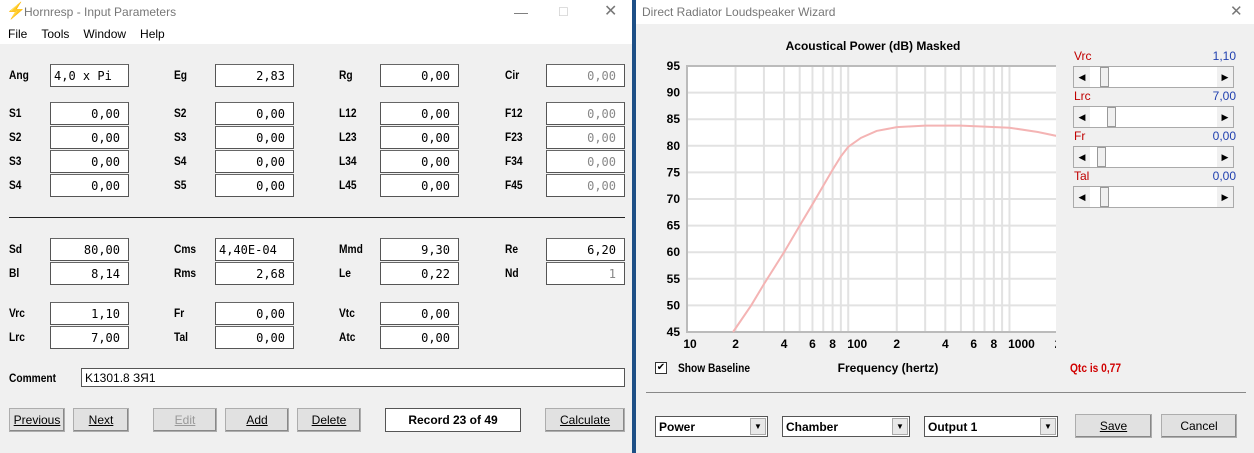 The width and height of the screenshot is (1254, 453). What do you see at coordinates (347, 313) in the screenshot?
I see `param-label: Vtc` at bounding box center [347, 313].